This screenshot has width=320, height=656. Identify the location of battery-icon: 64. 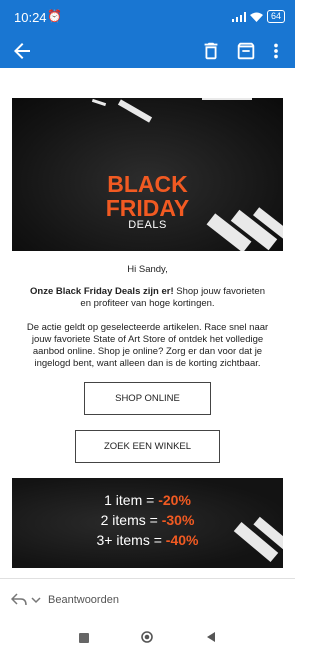
(275, 16).